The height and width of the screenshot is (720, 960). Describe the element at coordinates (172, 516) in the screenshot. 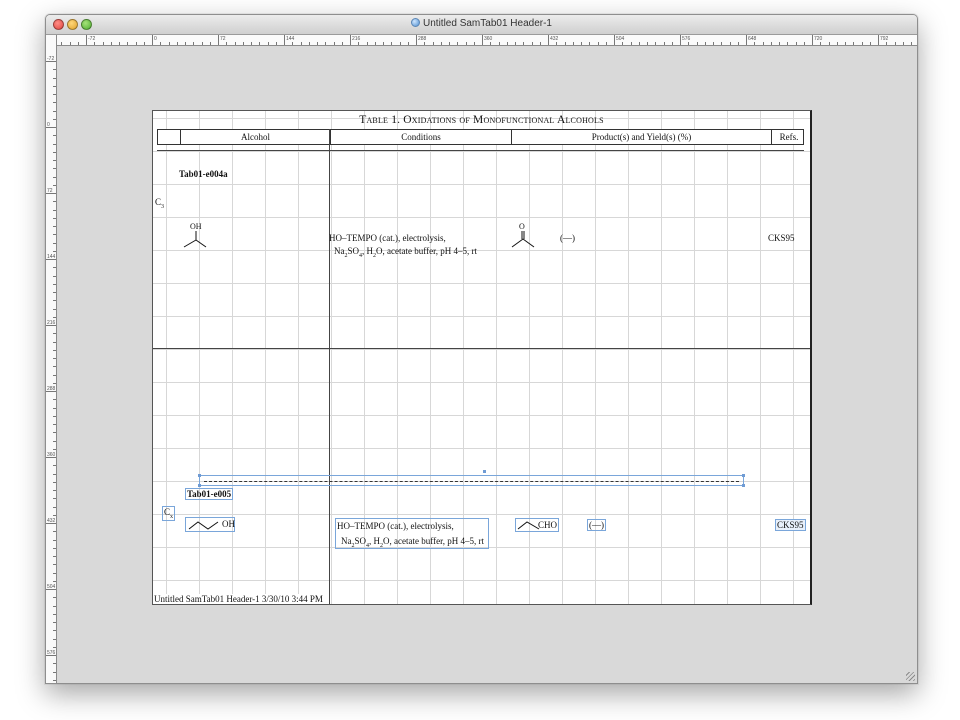

I see `carbon-subscript: x` at that location.